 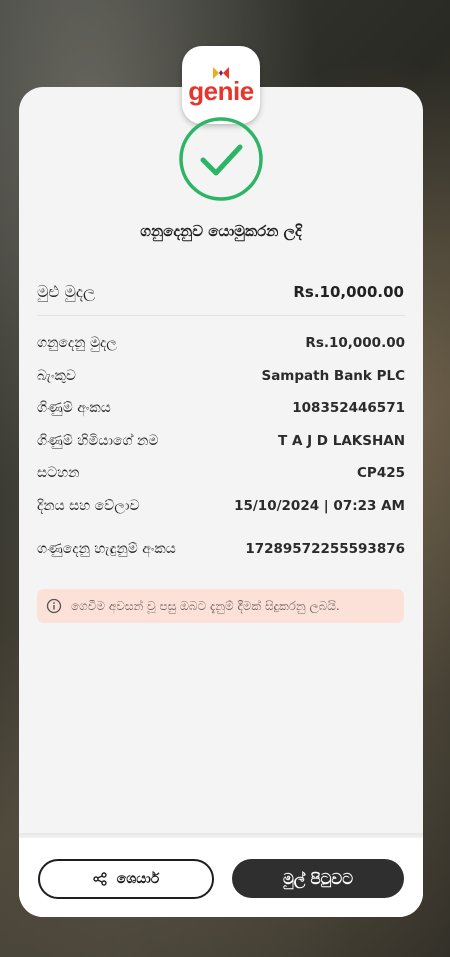 I want to click on home-button: මුල් පිටුවට, so click(x=318, y=878).